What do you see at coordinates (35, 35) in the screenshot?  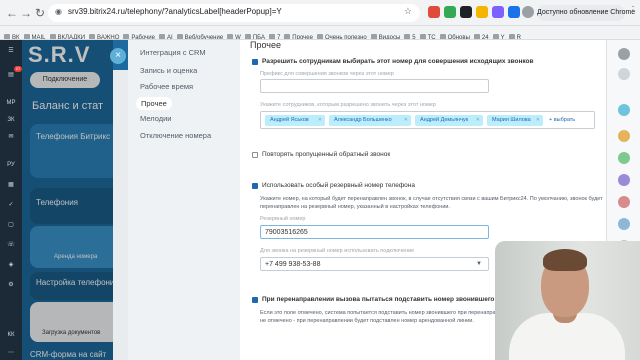 I see `bookmark-item: MAIL` at bounding box center [35, 35].